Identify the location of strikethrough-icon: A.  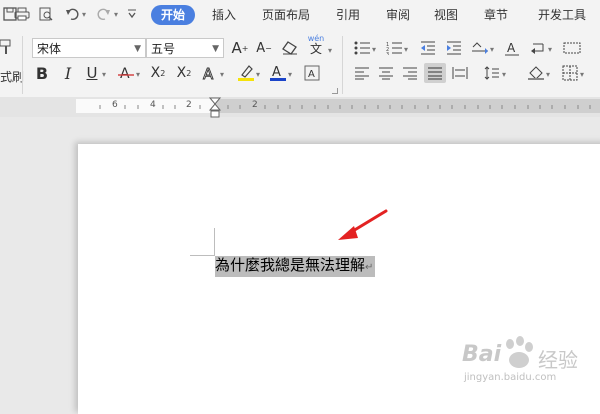
(126, 73).